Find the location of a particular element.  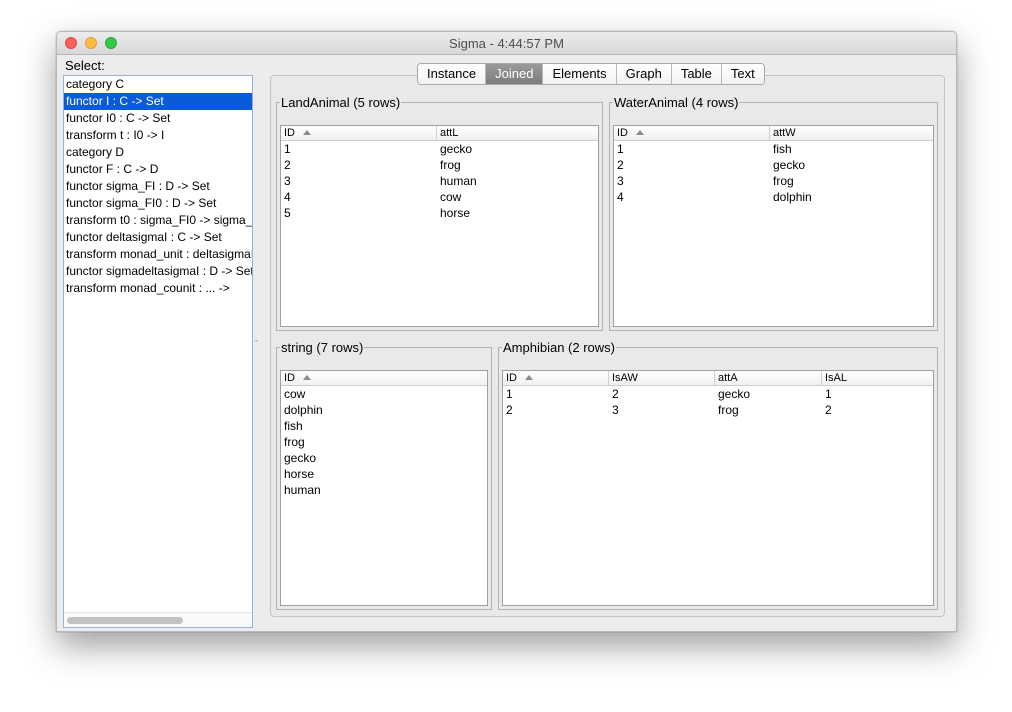

column-header: IsAL is located at coordinates (875, 378).